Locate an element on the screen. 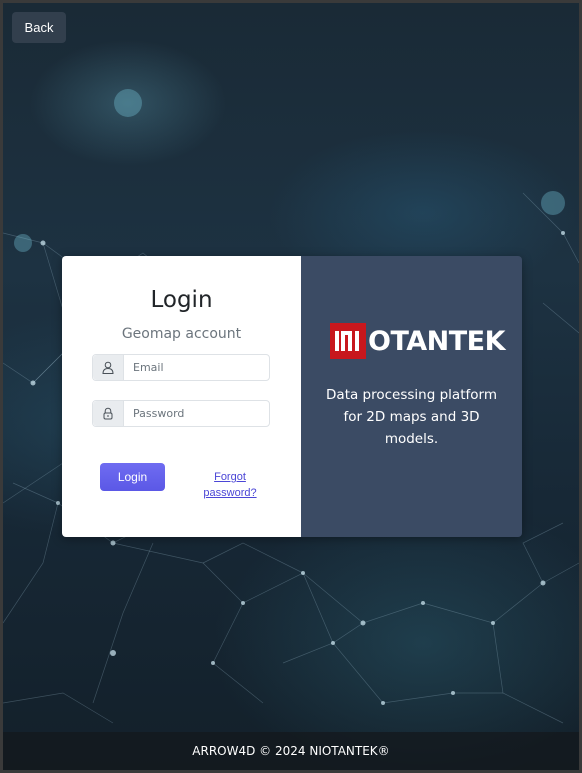 The width and height of the screenshot is (582, 773). email-field is located at coordinates (196, 367).